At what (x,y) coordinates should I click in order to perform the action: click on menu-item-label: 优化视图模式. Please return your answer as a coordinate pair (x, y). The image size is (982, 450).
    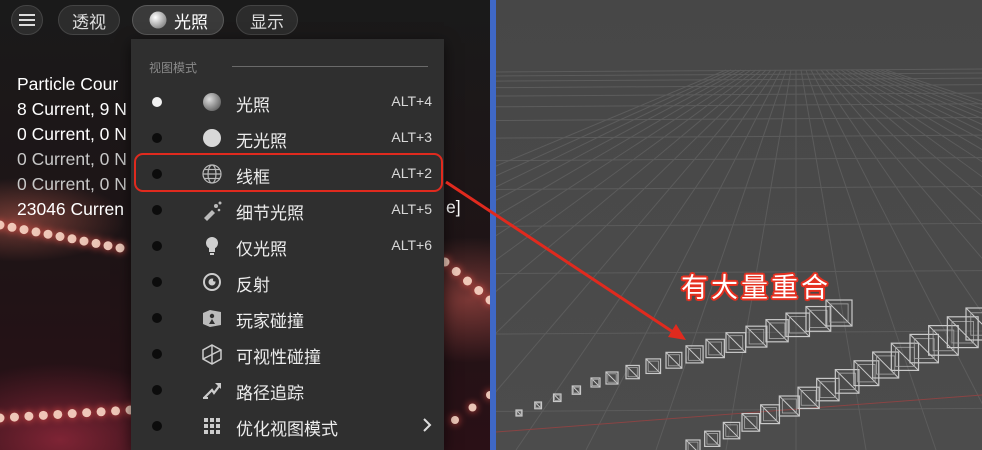
    Looking at the image, I should click on (287, 430).